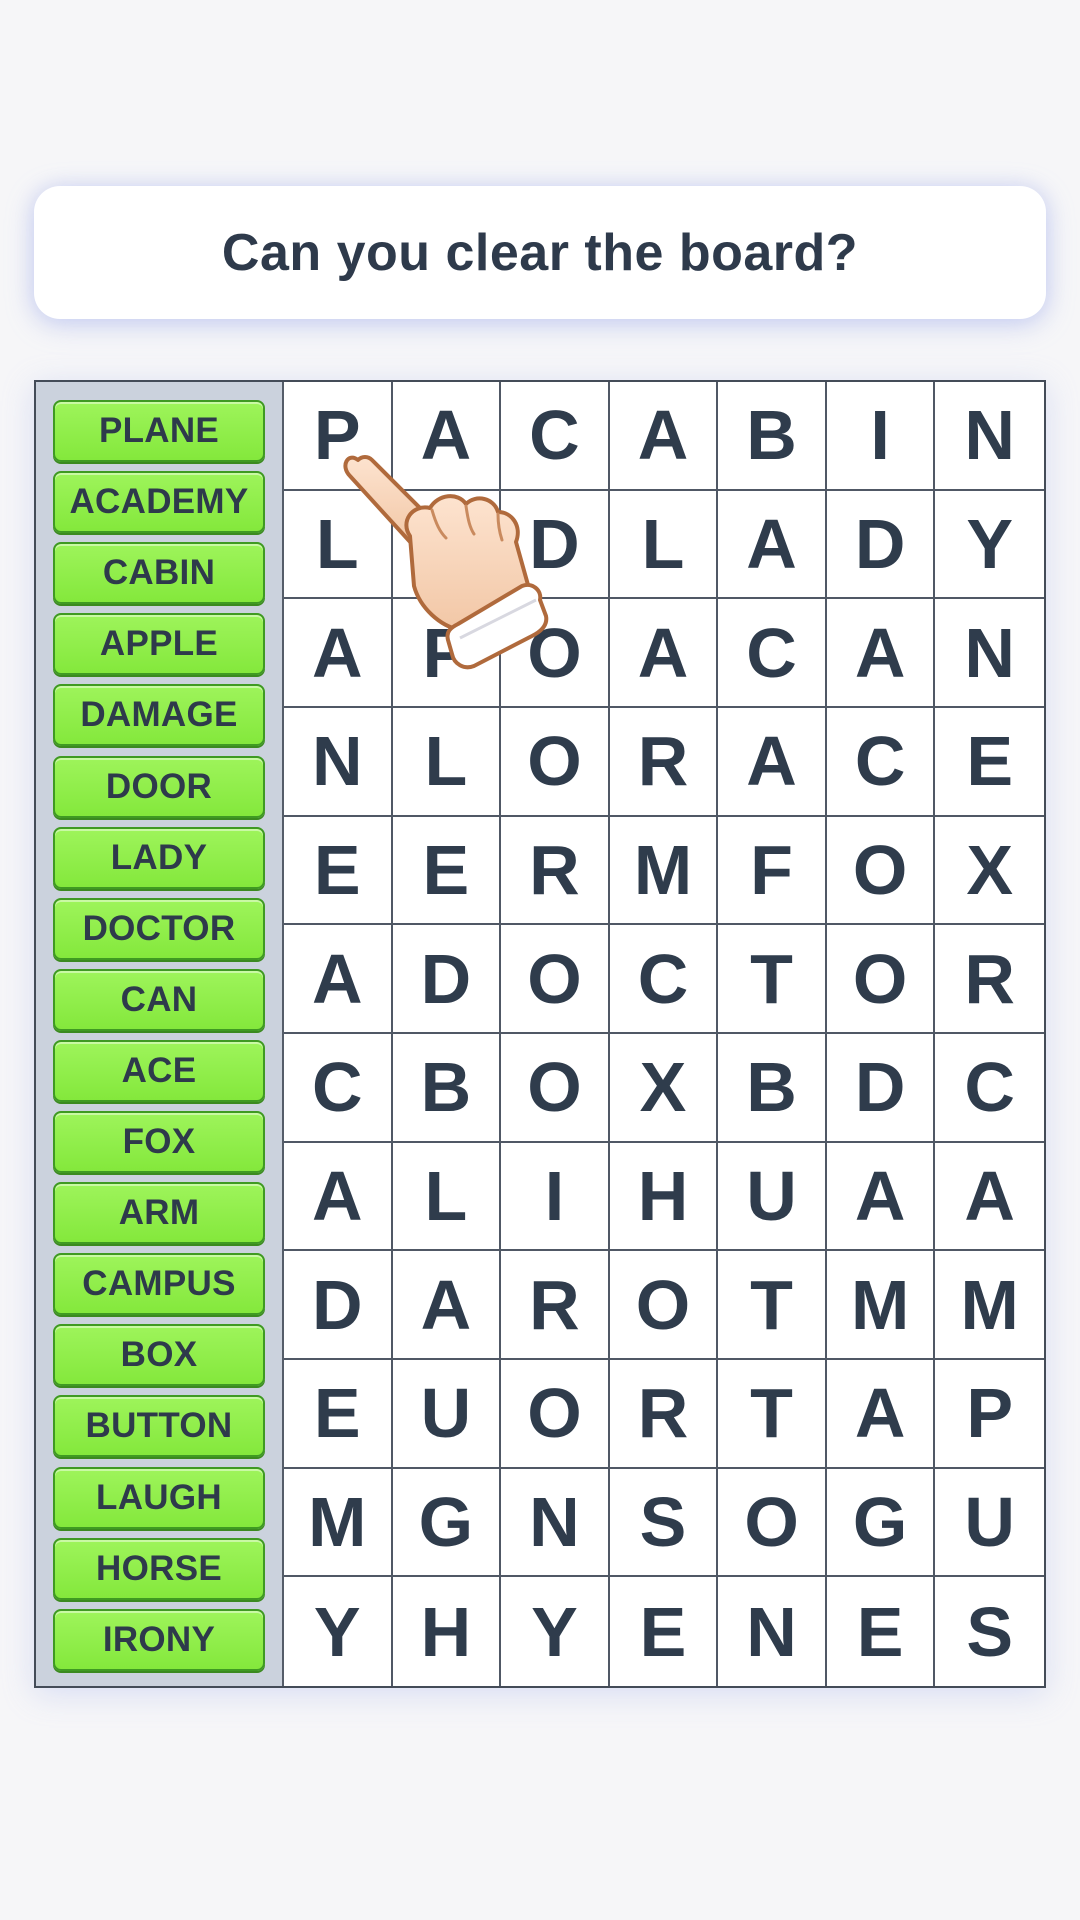 Image resolution: width=1080 pixels, height=1920 pixels. What do you see at coordinates (159, 1426) in the screenshot?
I see `word-chip-button: BUTTON` at bounding box center [159, 1426].